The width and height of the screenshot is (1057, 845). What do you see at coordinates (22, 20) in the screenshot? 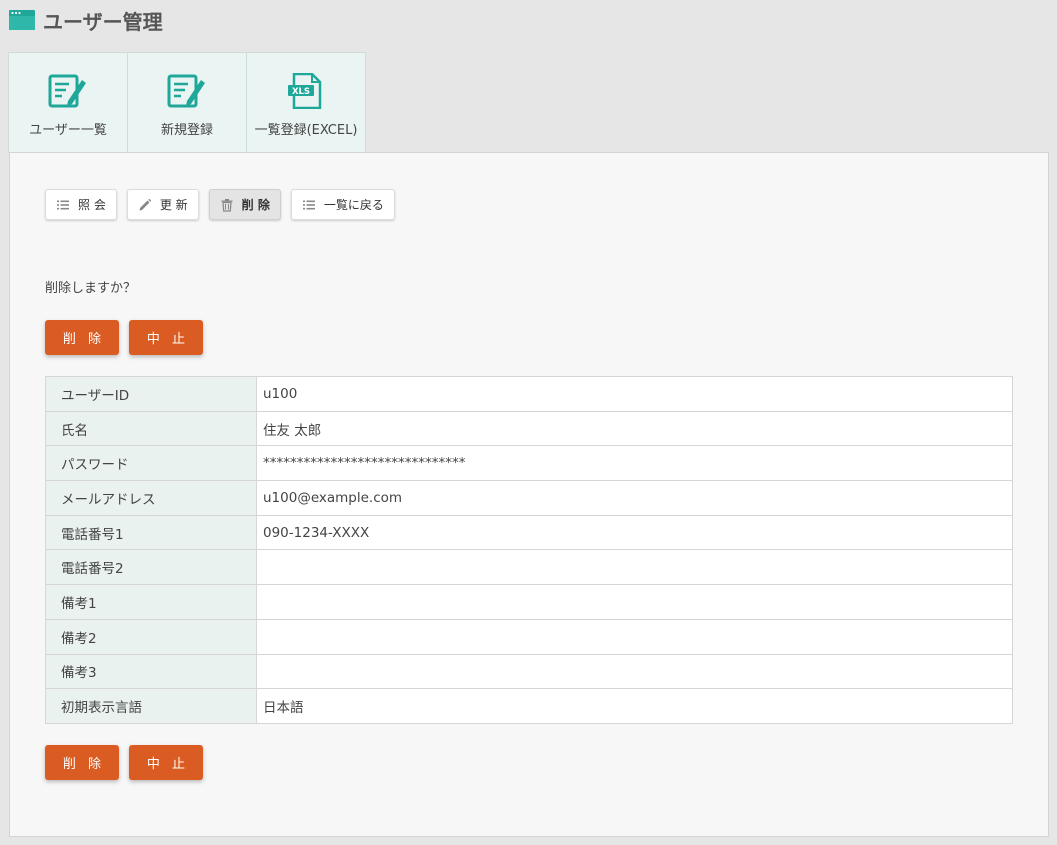
I see `window-icon` at bounding box center [22, 20].